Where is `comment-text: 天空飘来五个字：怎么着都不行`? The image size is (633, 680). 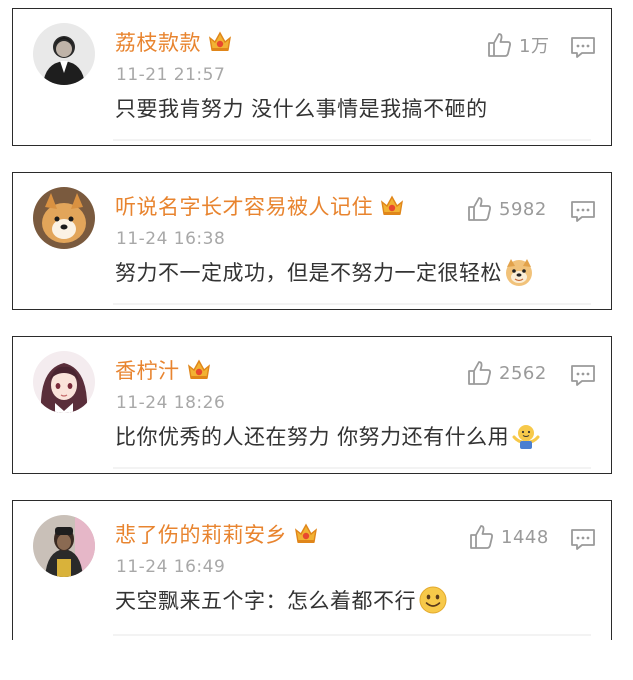
comment-text: 天空飘来五个字：怎么着都不行 is located at coordinates (281, 600).